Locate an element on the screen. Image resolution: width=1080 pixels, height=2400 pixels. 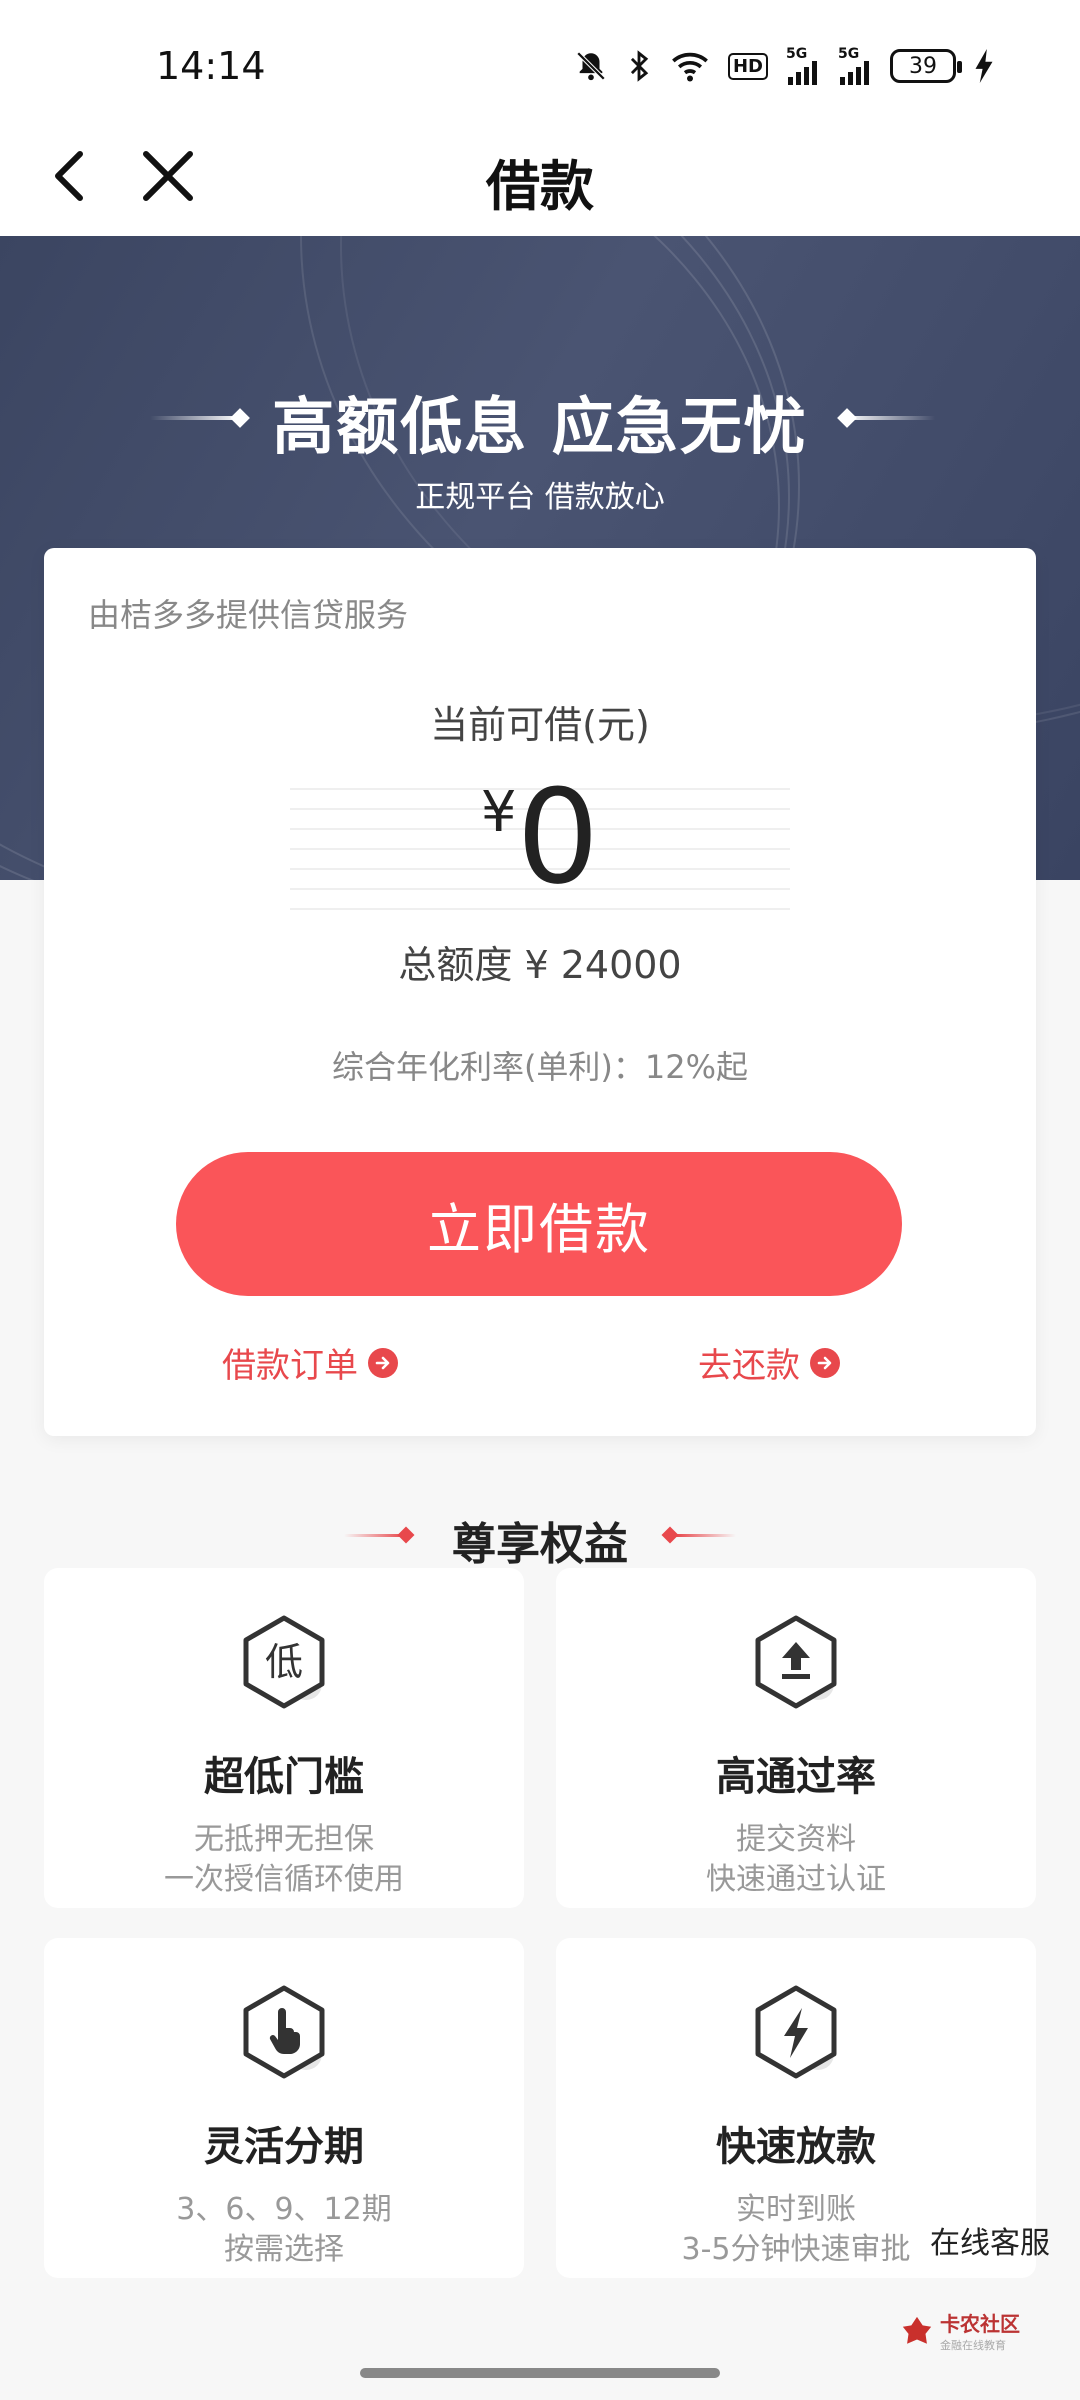
borrow-now-button: 立即借款 is located at coordinates (539, 1224).